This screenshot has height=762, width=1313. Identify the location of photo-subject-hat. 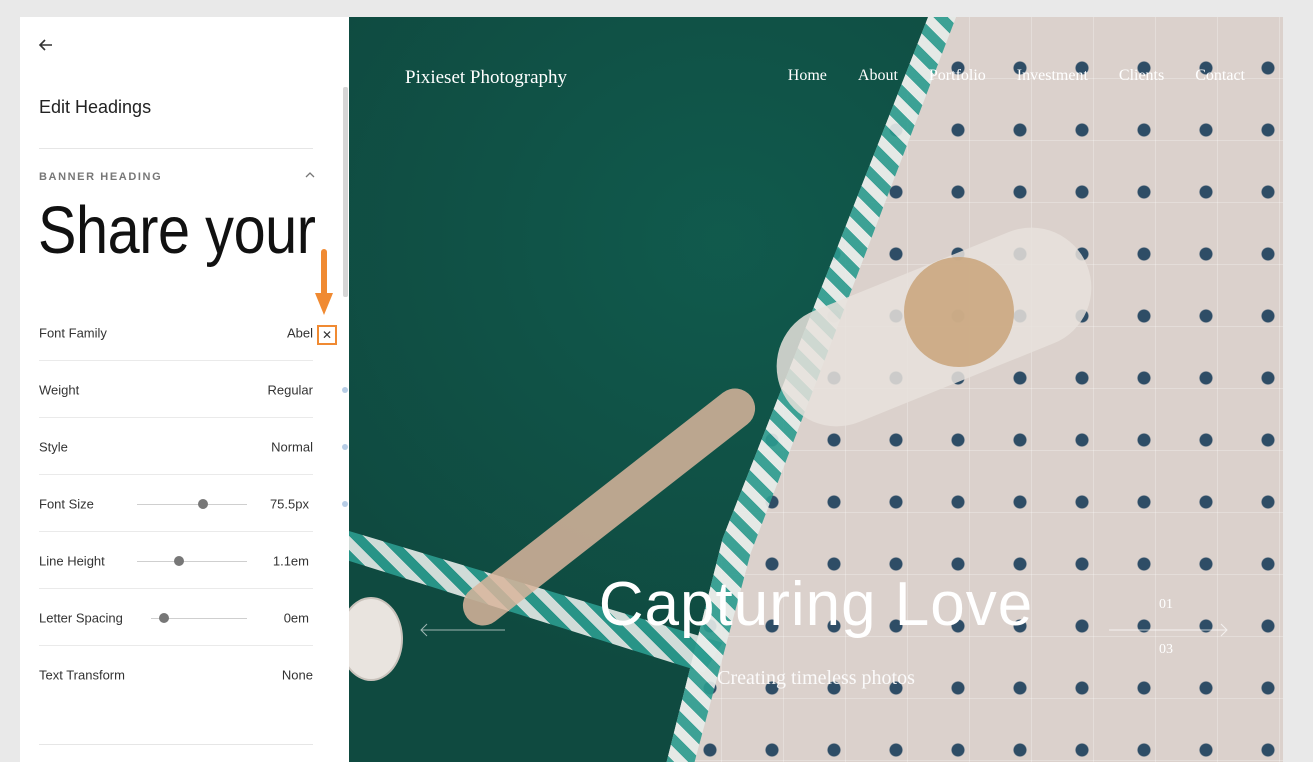
(959, 312).